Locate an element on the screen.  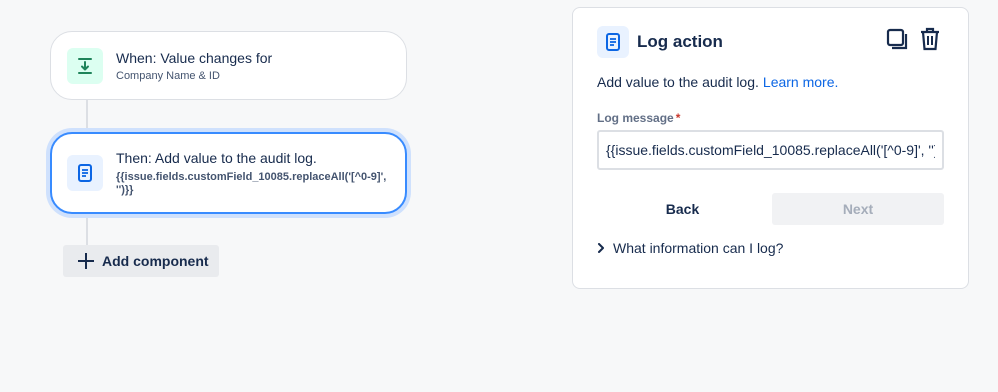
duplicate-icon is located at coordinates (897, 41).